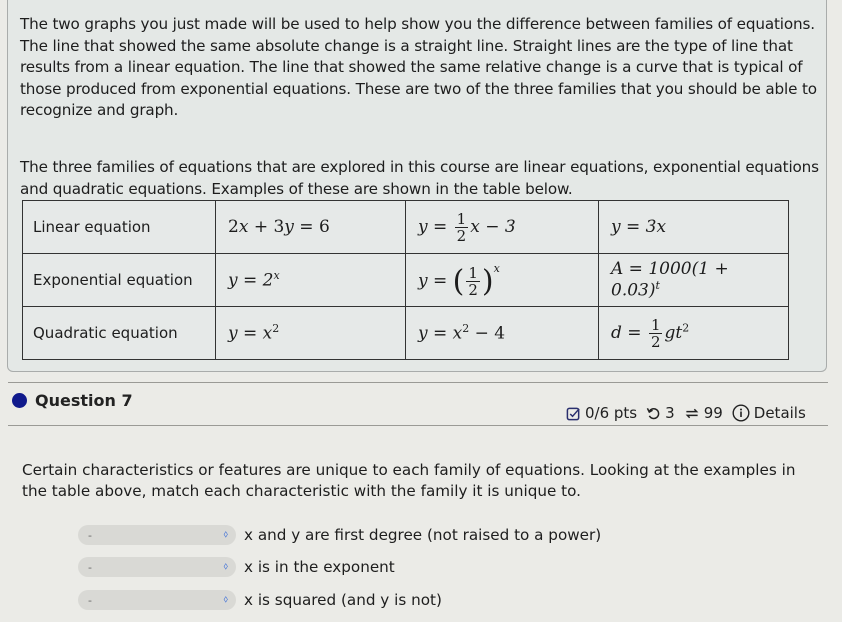  I want to click on equation-cell: y = x2 − 4, so click(502, 333).